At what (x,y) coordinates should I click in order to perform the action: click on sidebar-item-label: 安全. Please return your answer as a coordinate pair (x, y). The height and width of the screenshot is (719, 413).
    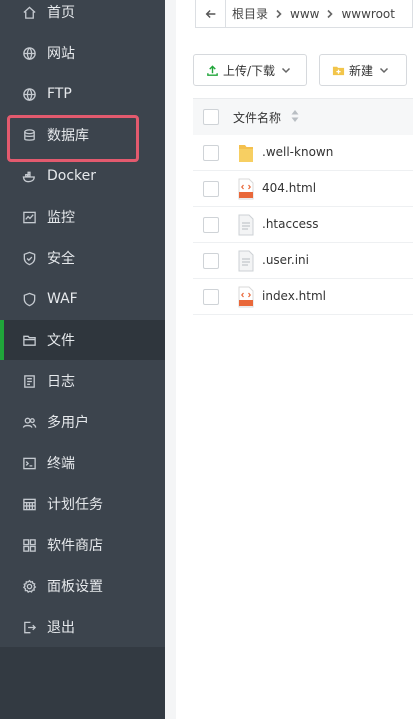
    Looking at the image, I should click on (61, 259).